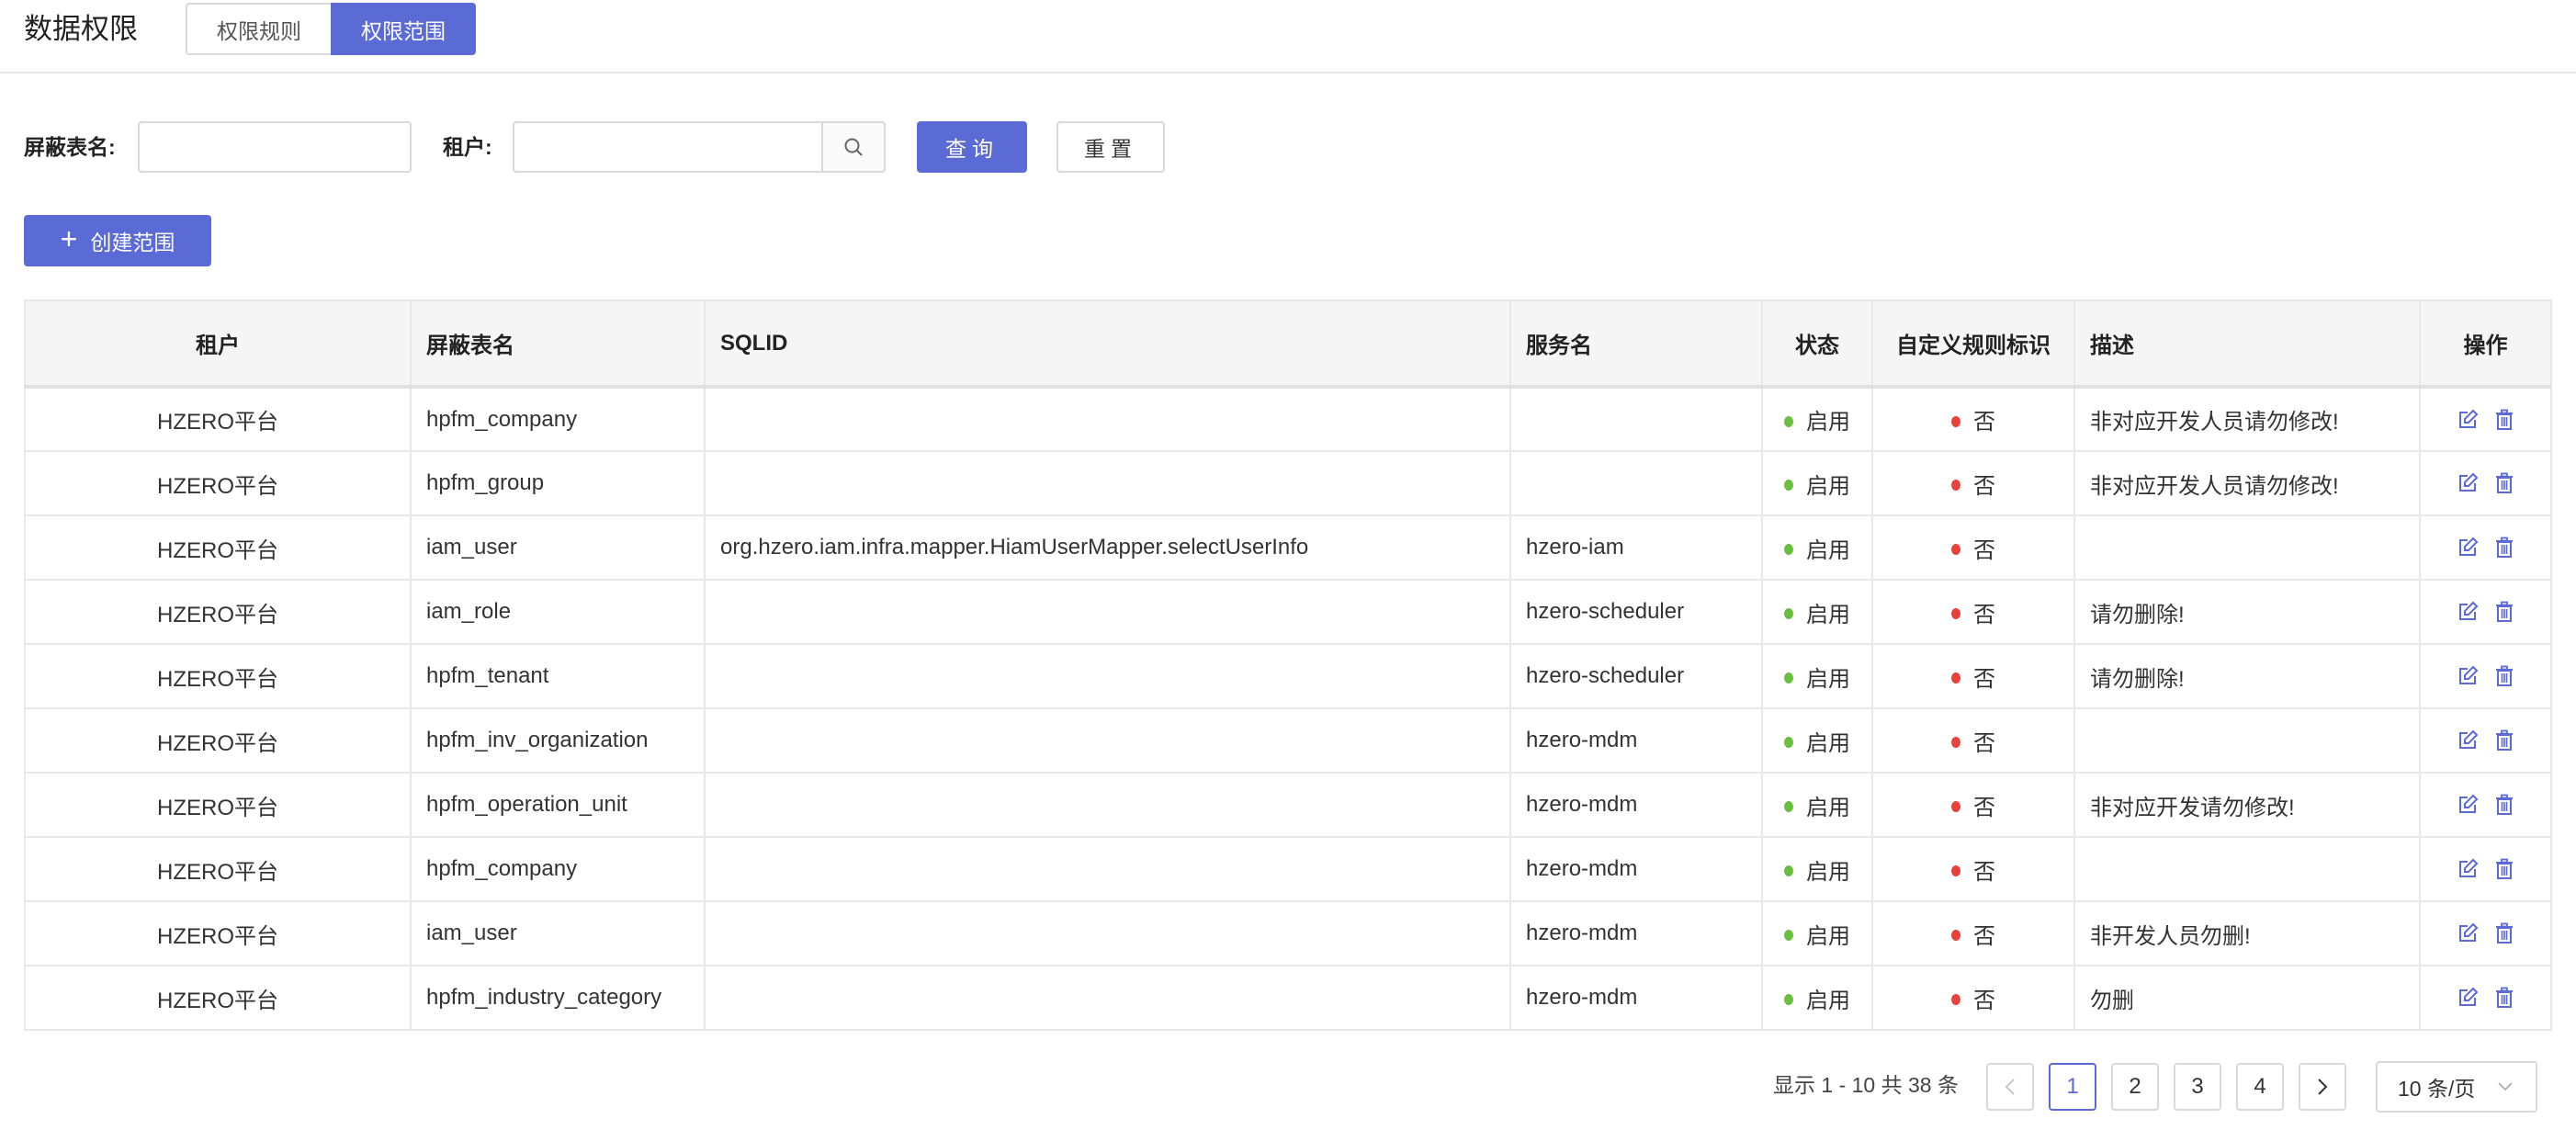  What do you see at coordinates (2072, 1087) in the screenshot?
I see `page-button-1: 1` at bounding box center [2072, 1087].